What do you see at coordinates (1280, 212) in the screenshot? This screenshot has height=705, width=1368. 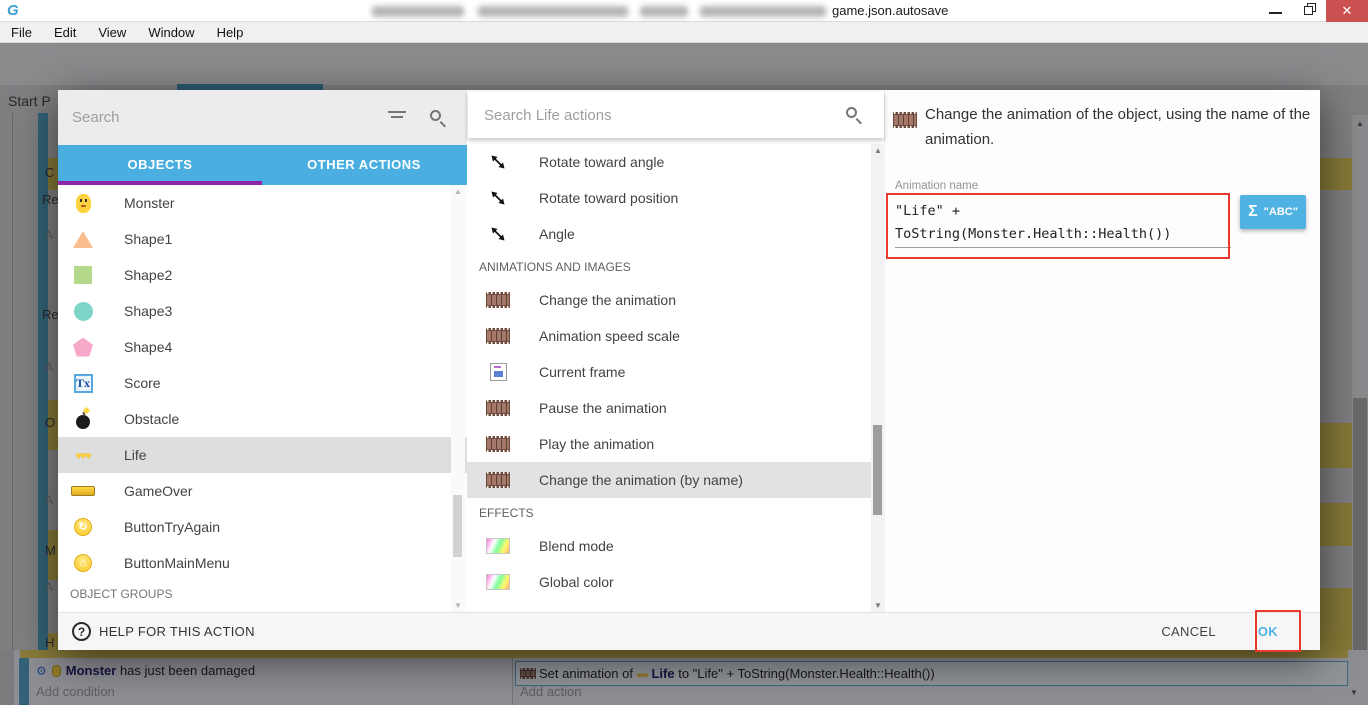 I see `abc-label: "ABC"` at bounding box center [1280, 212].